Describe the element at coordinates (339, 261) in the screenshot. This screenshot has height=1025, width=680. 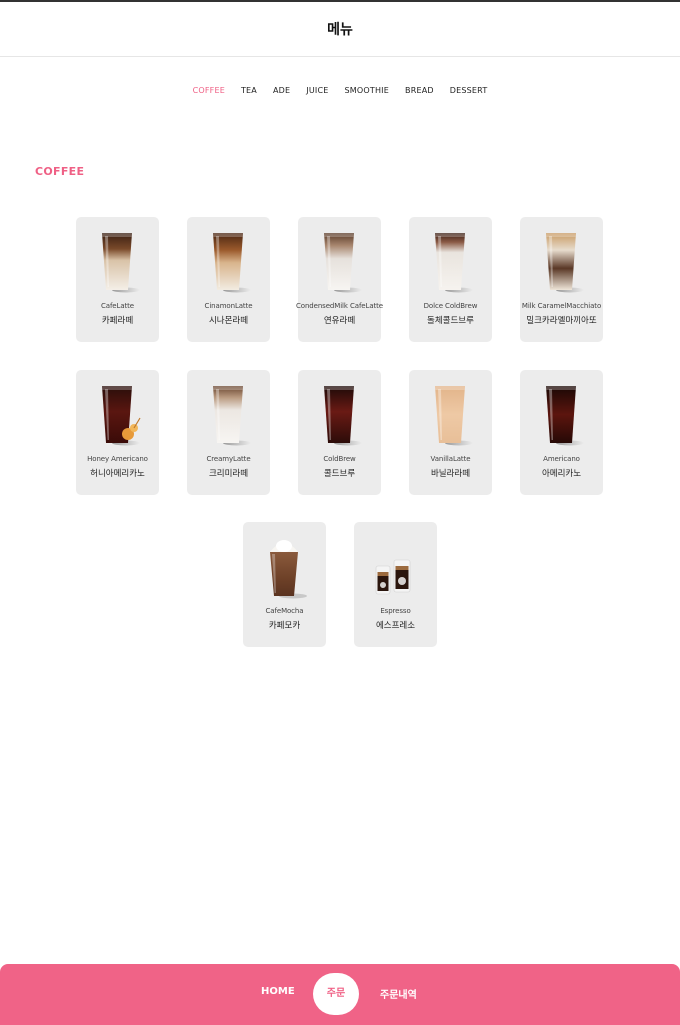
I see `iced-condensed-milk-latte-icon` at that location.